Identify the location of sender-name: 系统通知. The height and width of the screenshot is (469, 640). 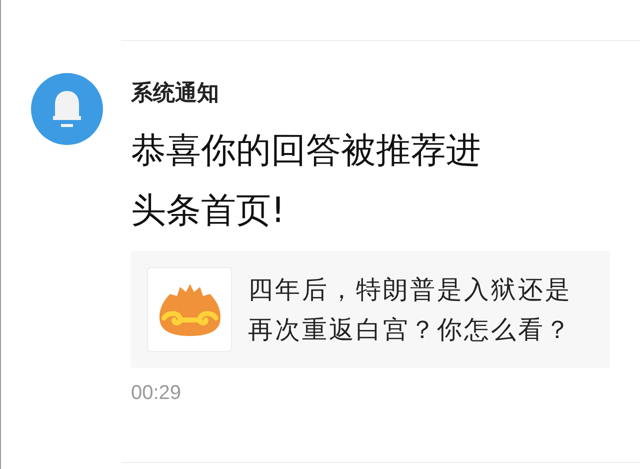
(175, 94).